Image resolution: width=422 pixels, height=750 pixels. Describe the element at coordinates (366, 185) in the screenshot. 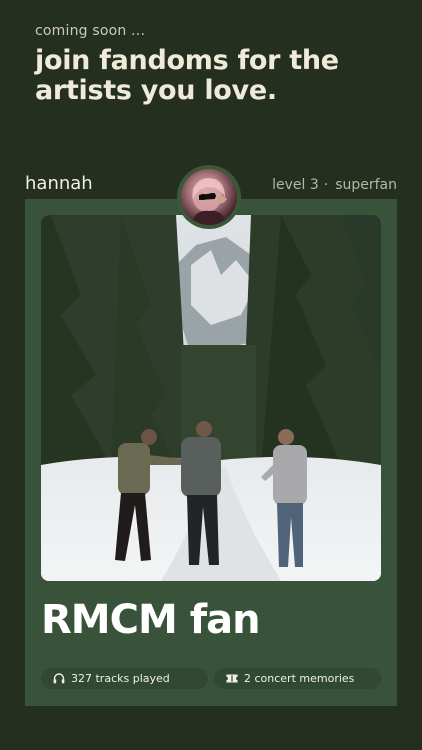

I see `rank-text: superfan` at that location.